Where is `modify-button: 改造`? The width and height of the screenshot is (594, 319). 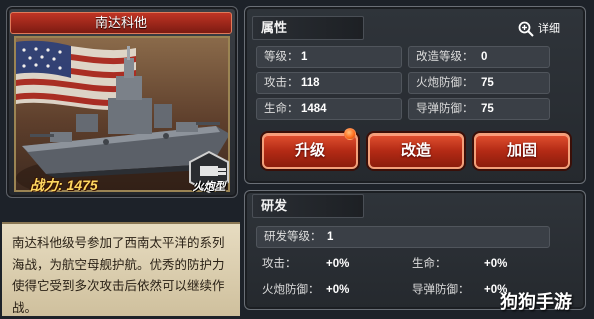
modify-button: 改造 is located at coordinates (416, 151).